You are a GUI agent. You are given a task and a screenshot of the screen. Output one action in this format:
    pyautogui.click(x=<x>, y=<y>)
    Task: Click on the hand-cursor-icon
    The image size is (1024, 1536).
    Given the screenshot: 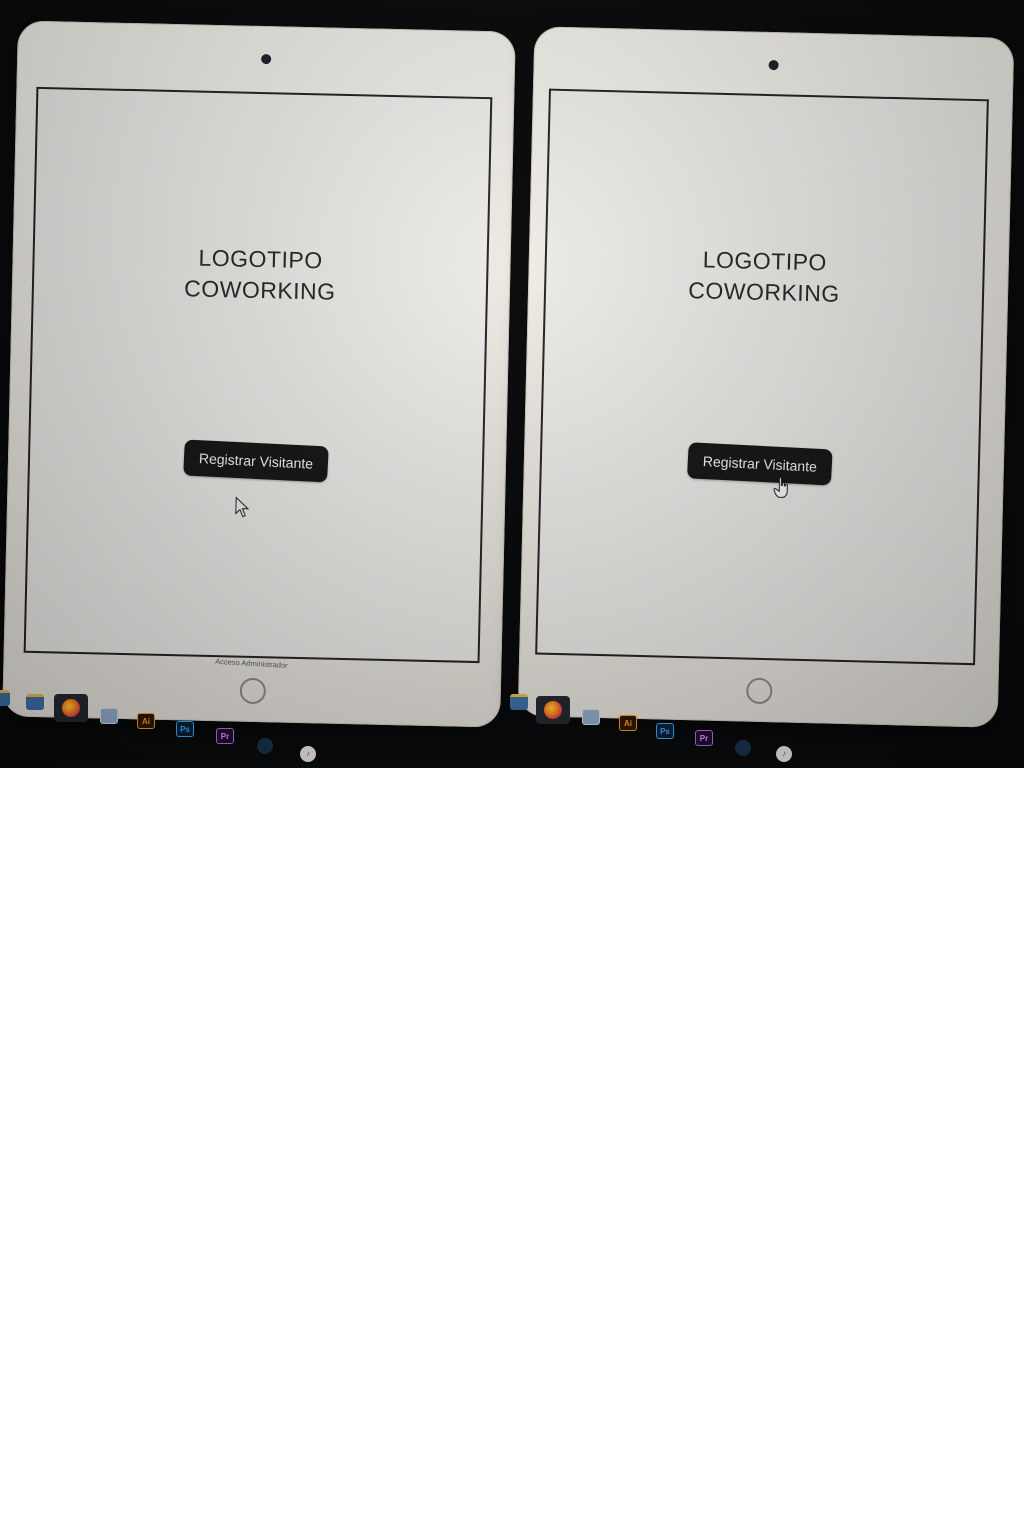 What is the action you would take?
    pyautogui.click(x=780, y=487)
    